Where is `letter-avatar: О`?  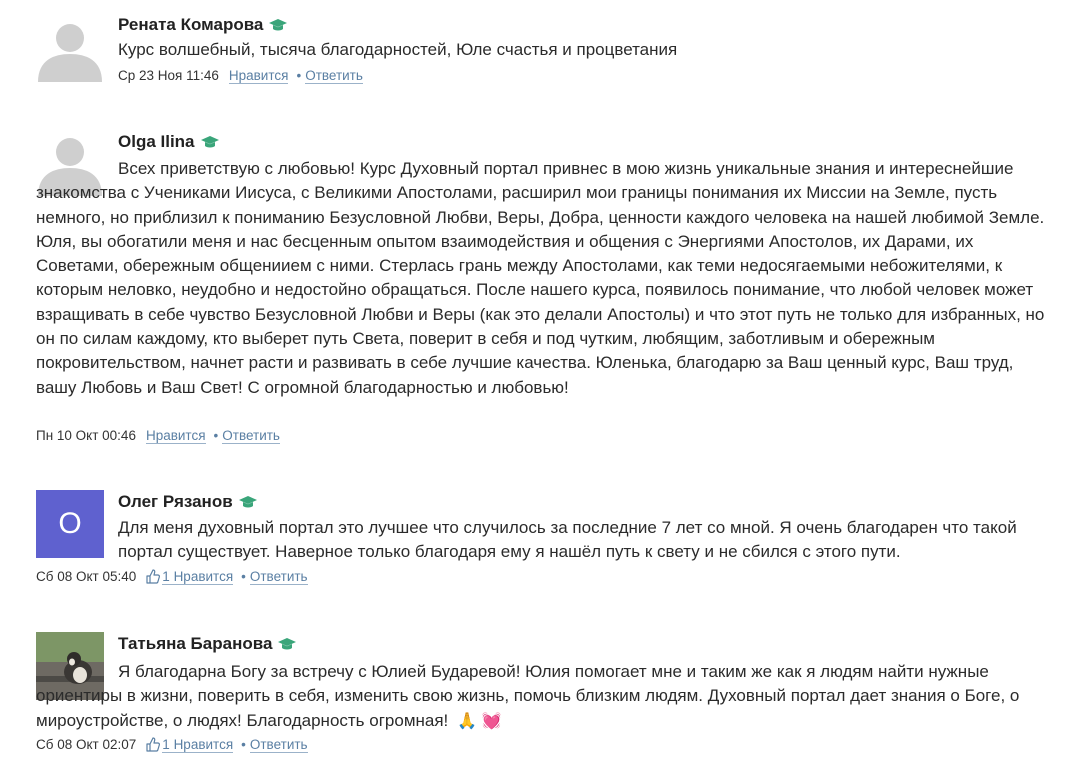
letter-avatar: О is located at coordinates (70, 524).